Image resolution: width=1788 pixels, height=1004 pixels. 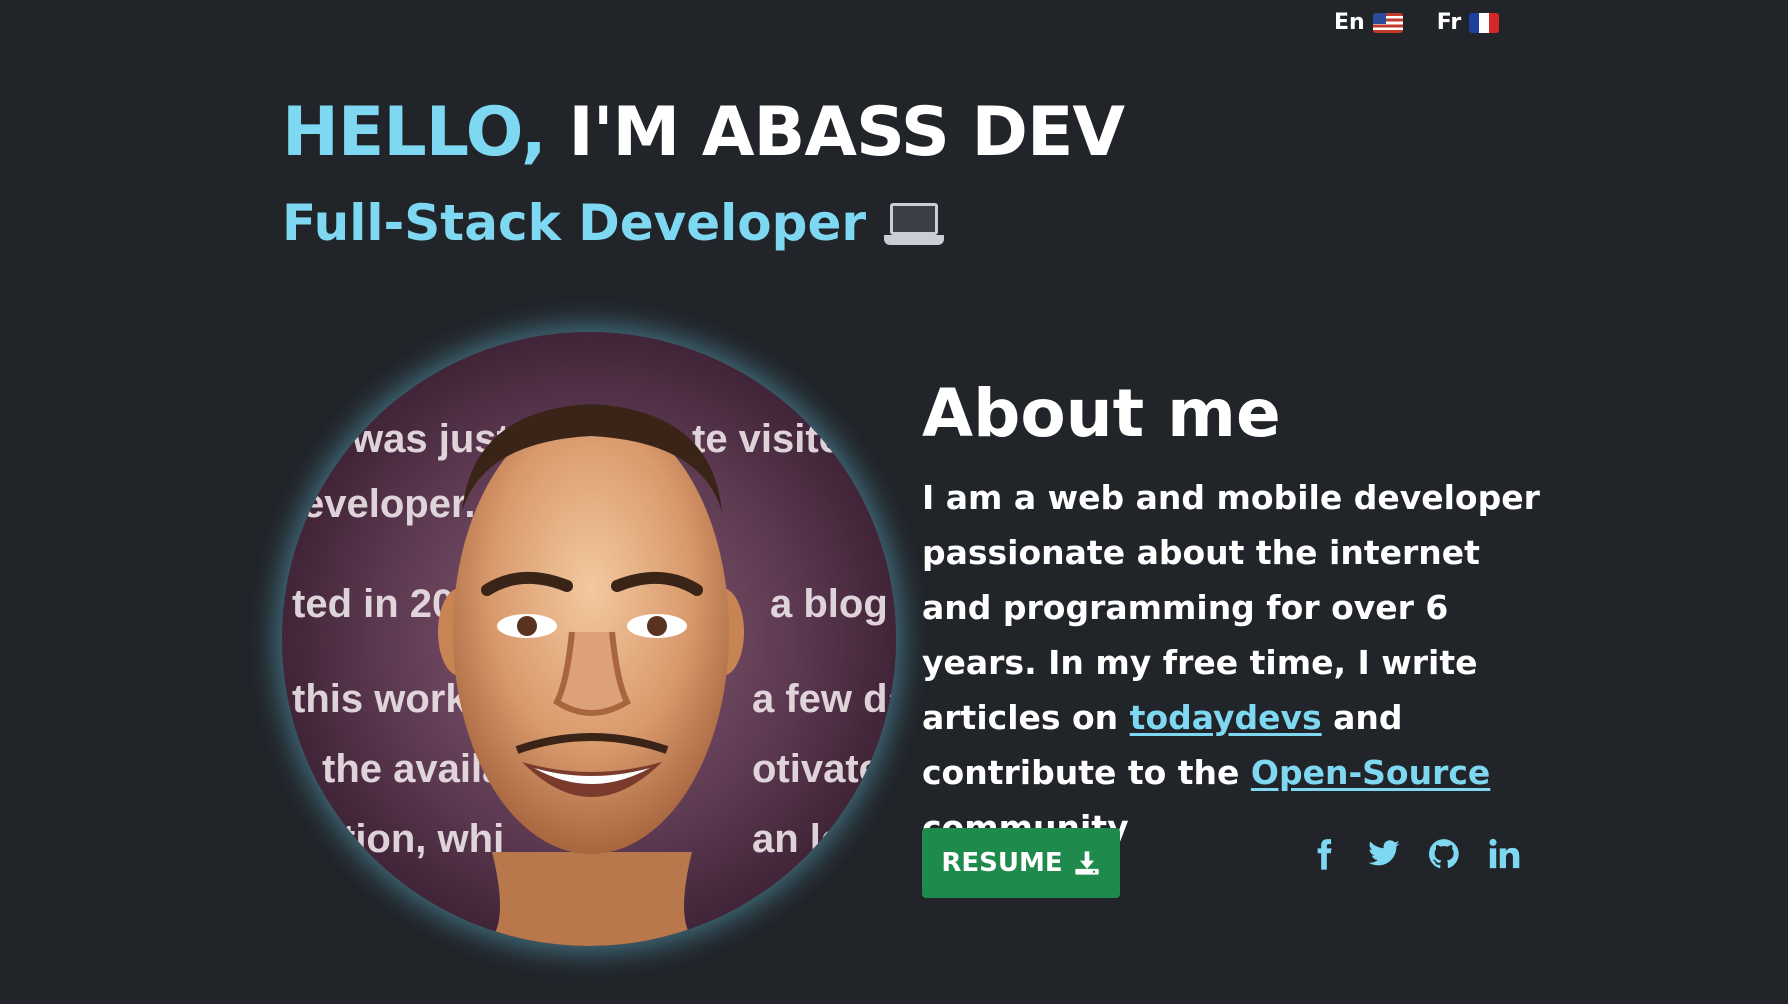 I want to click on github-link, so click(x=1444, y=854).